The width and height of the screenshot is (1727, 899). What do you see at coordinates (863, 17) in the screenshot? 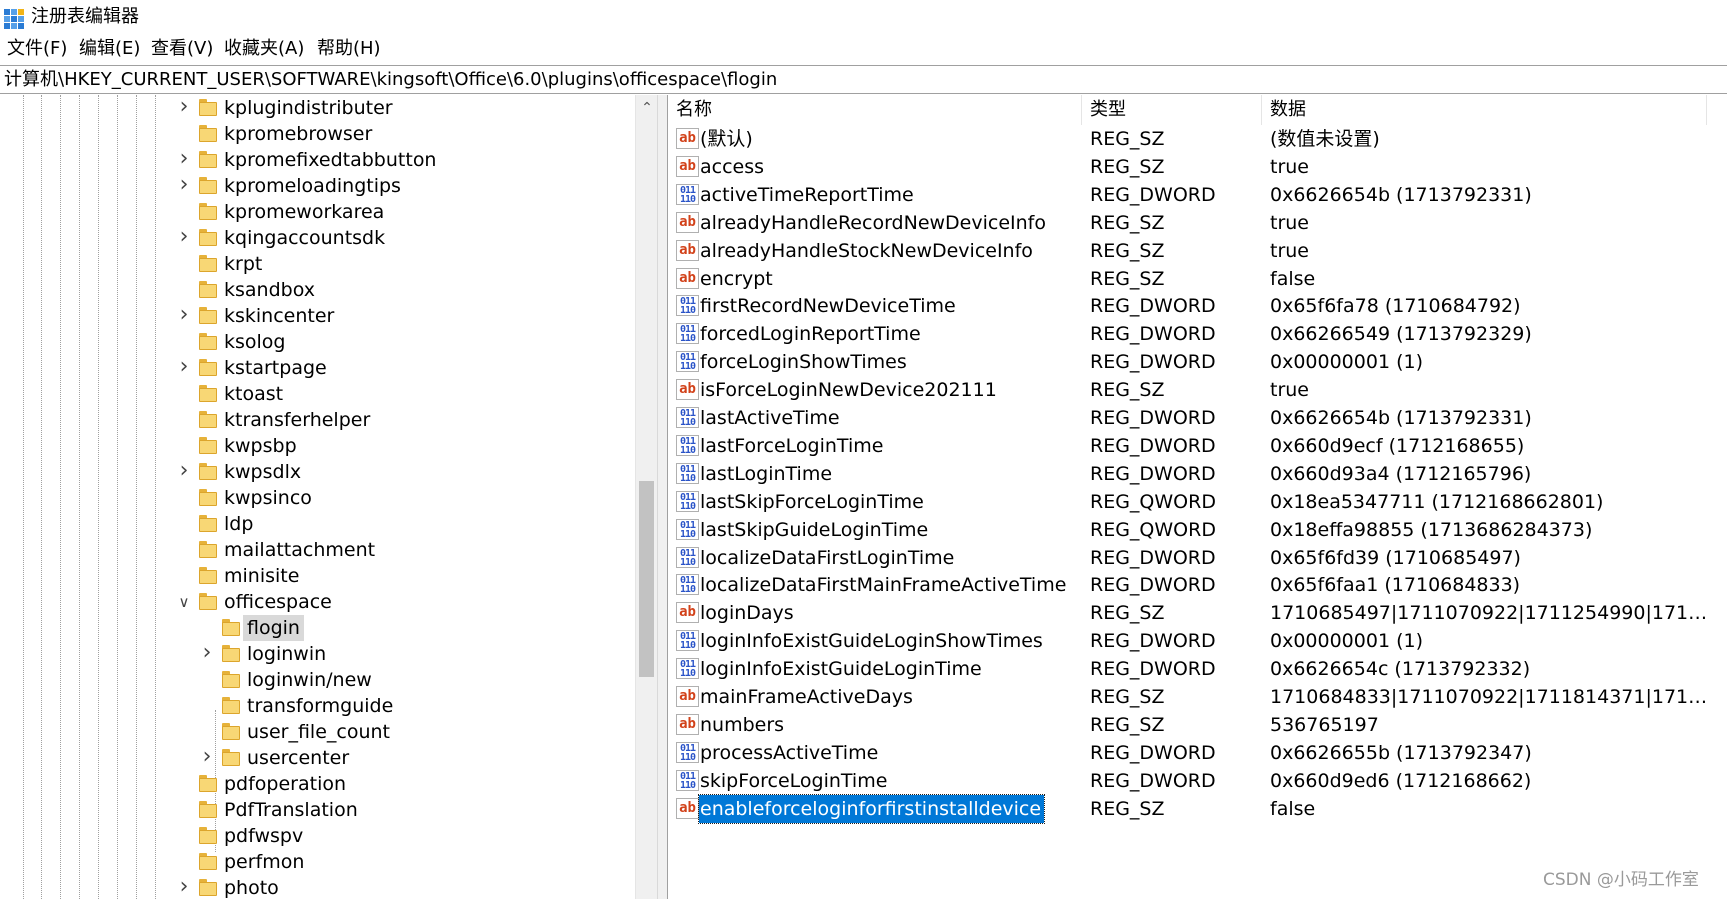
I see `title-bar: 注册表编辑器` at bounding box center [863, 17].